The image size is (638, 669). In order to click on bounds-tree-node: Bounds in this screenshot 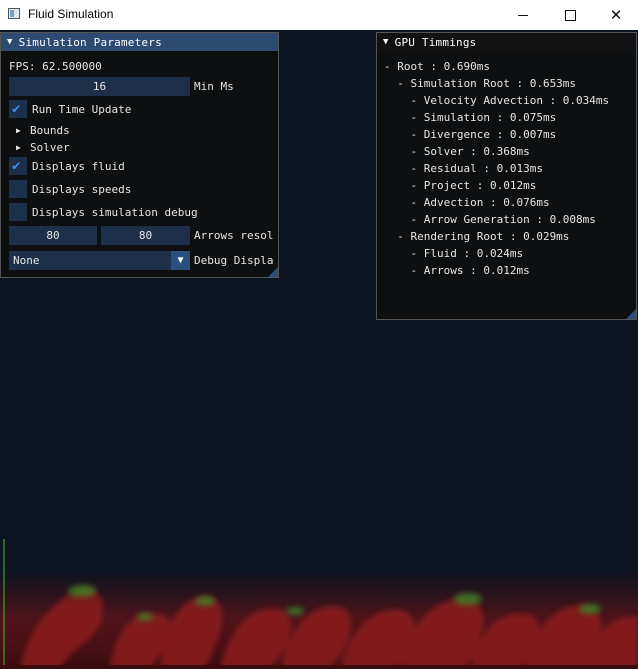, I will do `click(50, 130)`.